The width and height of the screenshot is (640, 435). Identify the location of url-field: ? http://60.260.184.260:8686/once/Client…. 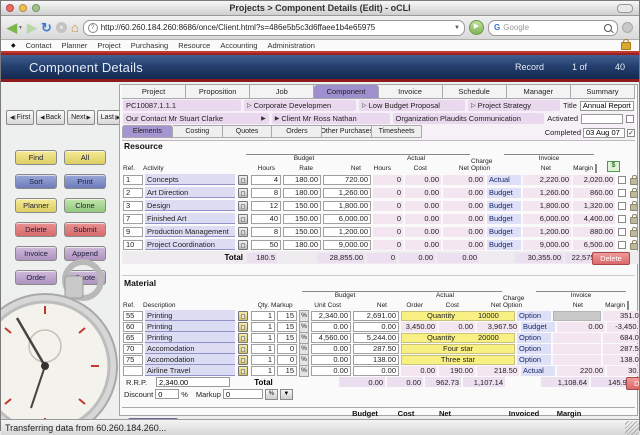
(273, 27).